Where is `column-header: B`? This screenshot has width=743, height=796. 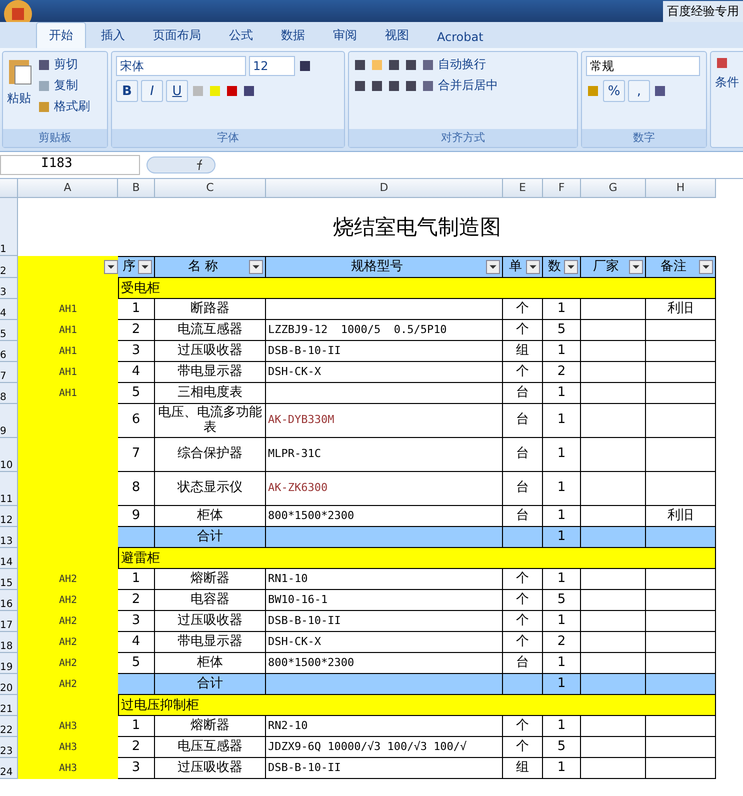 column-header: B is located at coordinates (136, 188).